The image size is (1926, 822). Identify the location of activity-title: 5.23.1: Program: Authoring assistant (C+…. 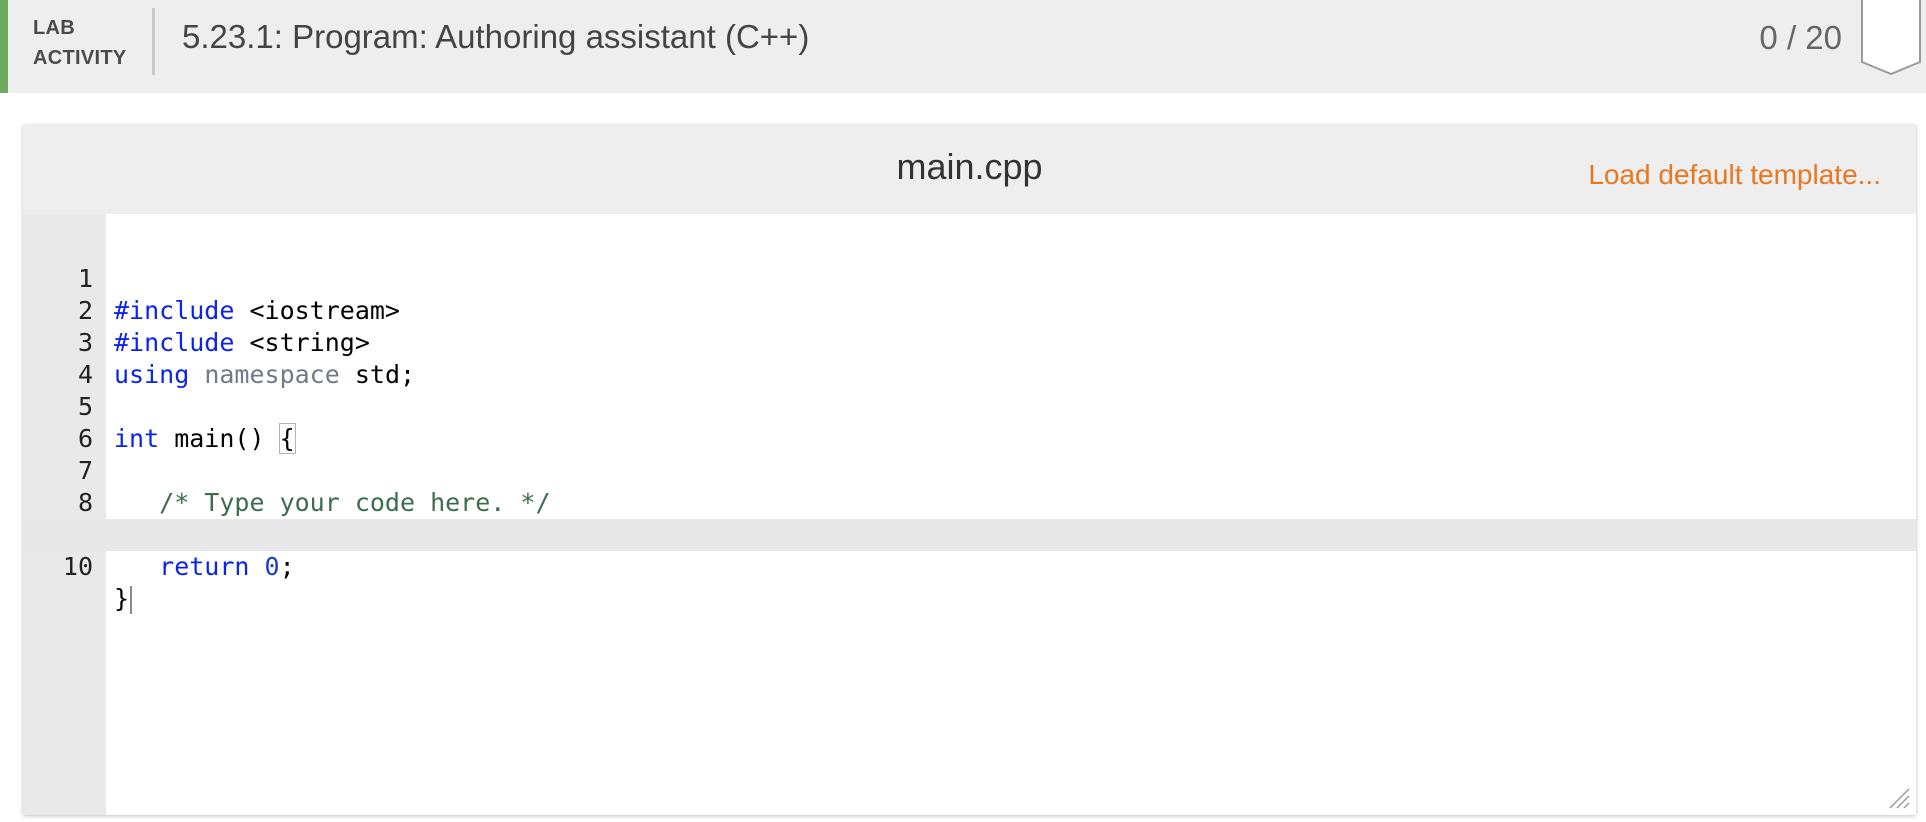
(496, 36).